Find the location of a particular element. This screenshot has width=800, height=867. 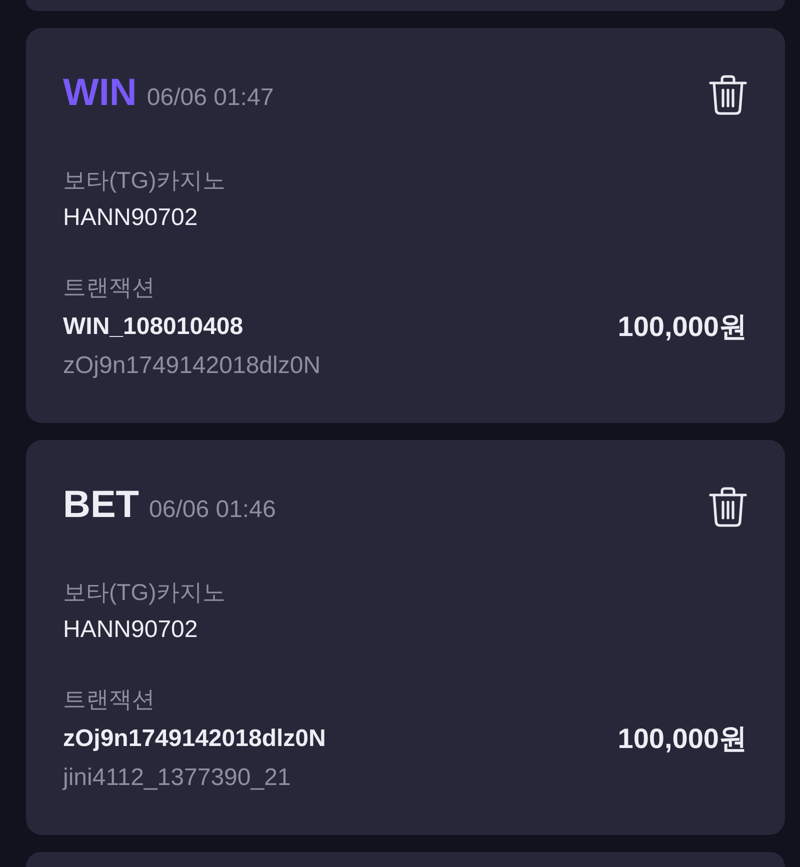

transaction-id: WIN_108010408 is located at coordinates (153, 326).